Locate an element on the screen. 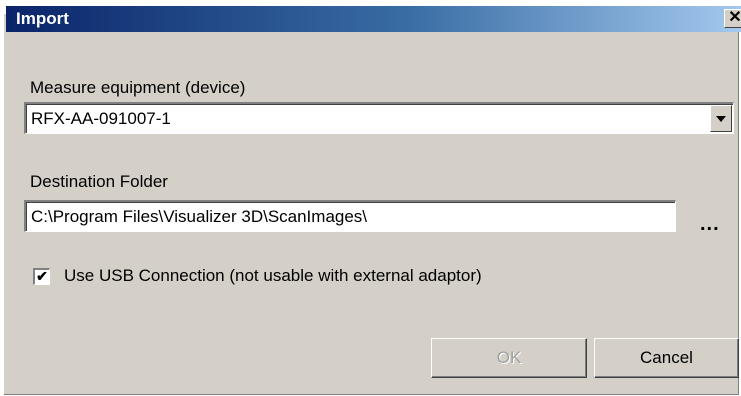  close-icon: ✕ is located at coordinates (734, 17).